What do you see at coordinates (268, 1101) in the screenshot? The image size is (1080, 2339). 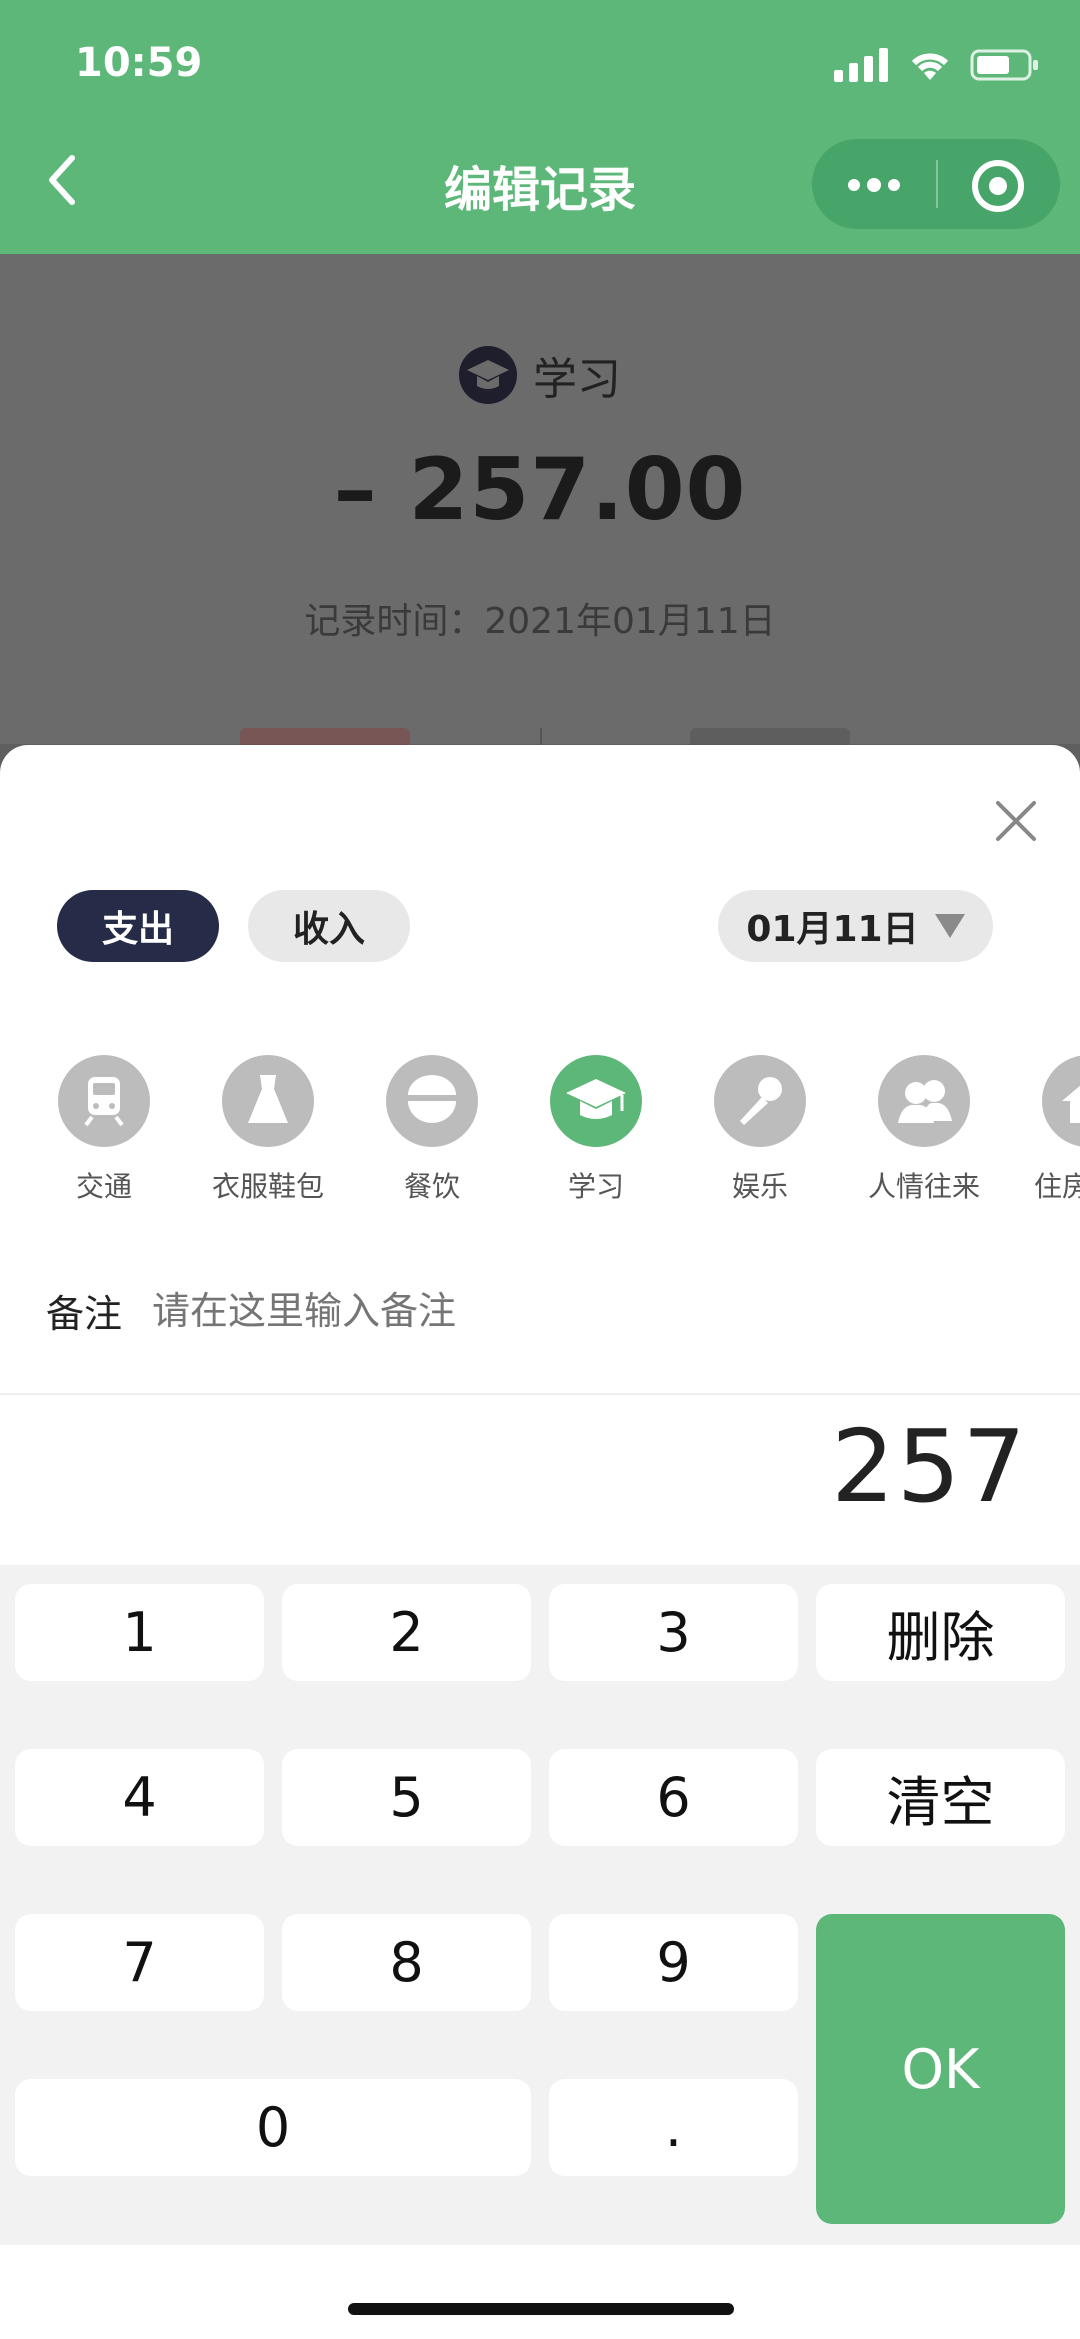 I see `dress-icon` at bounding box center [268, 1101].